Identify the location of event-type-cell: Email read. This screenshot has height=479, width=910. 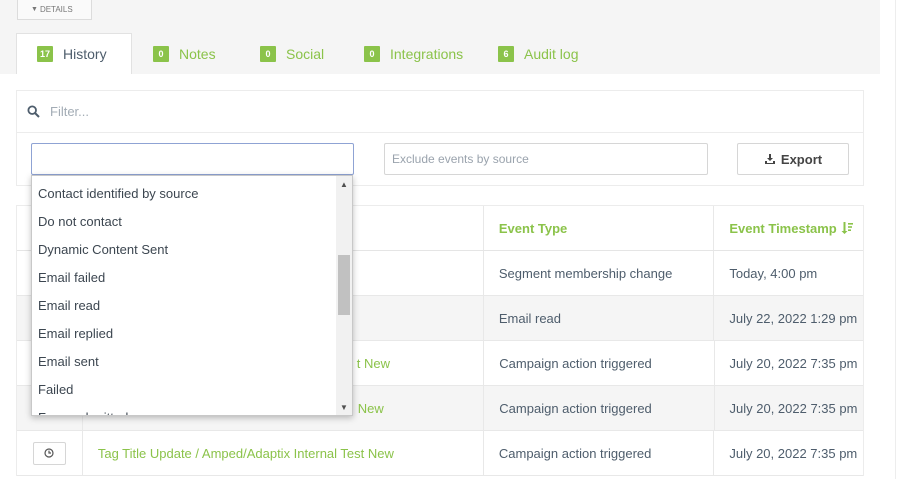
(597, 318).